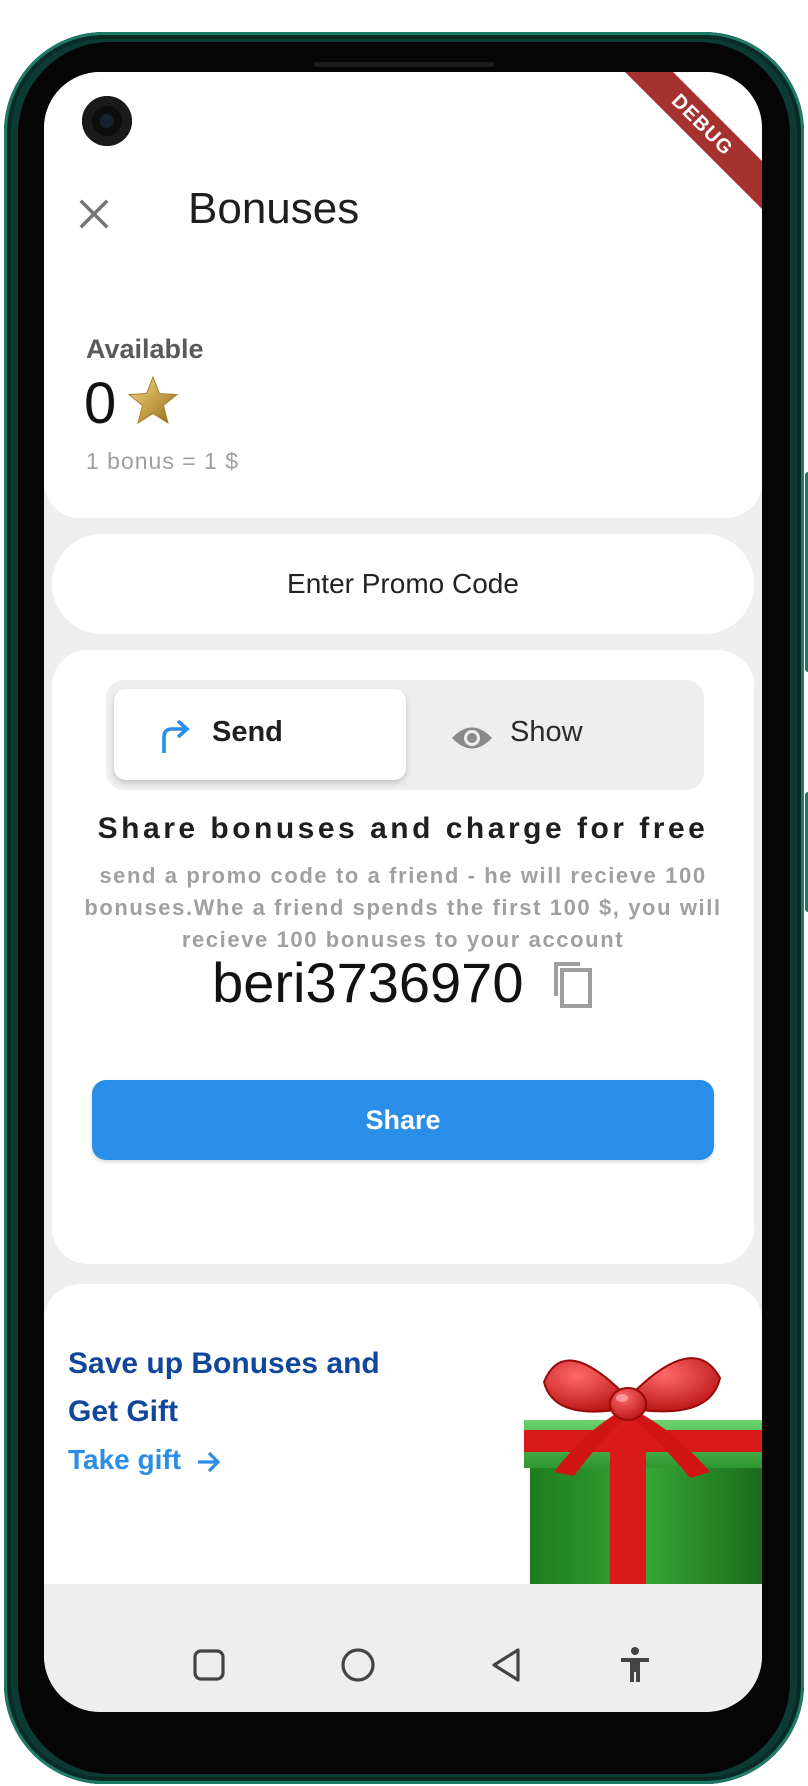 Image resolution: width=808 pixels, height=1786 pixels. I want to click on recent-apps-icon, so click(209, 1665).